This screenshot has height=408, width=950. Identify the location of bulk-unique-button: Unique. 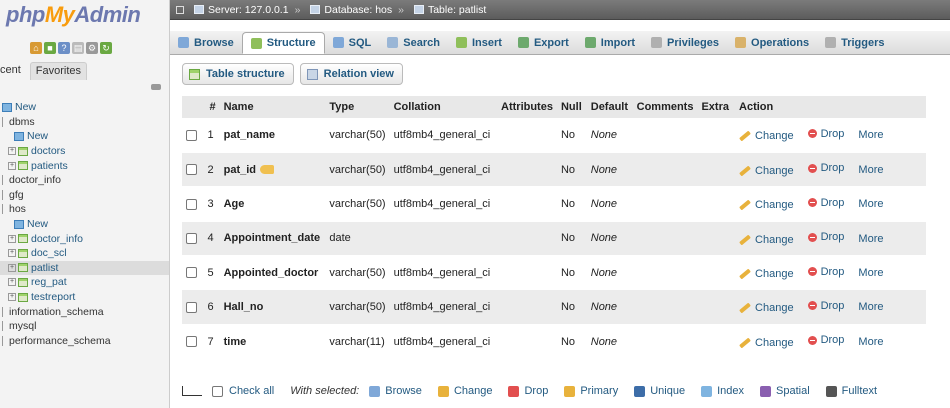
(659, 391).